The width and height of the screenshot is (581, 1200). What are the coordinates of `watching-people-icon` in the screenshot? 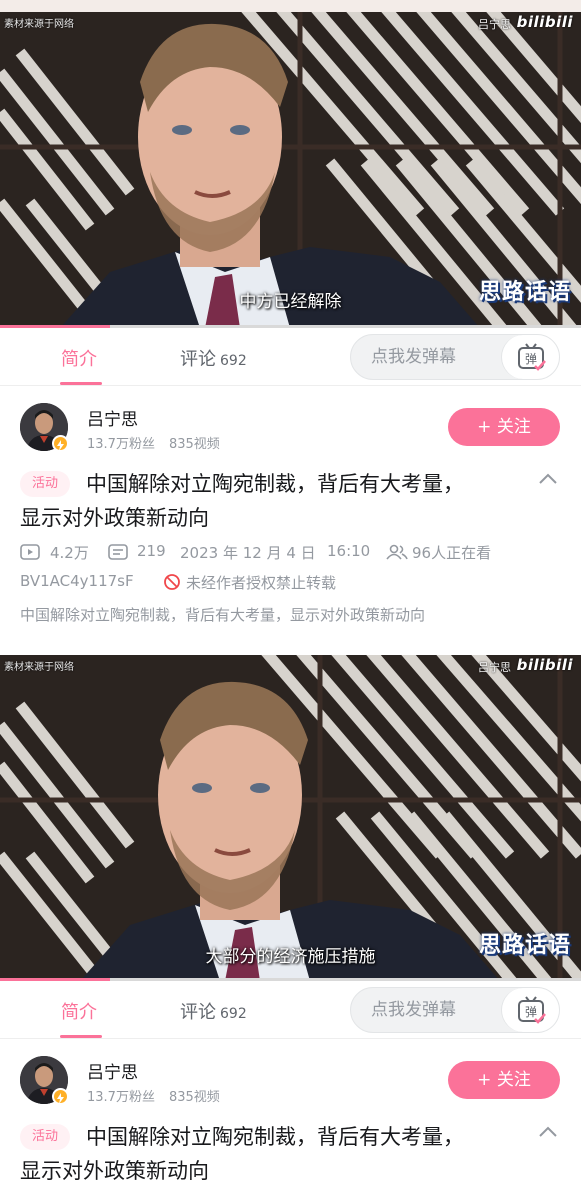 It's located at (397, 552).